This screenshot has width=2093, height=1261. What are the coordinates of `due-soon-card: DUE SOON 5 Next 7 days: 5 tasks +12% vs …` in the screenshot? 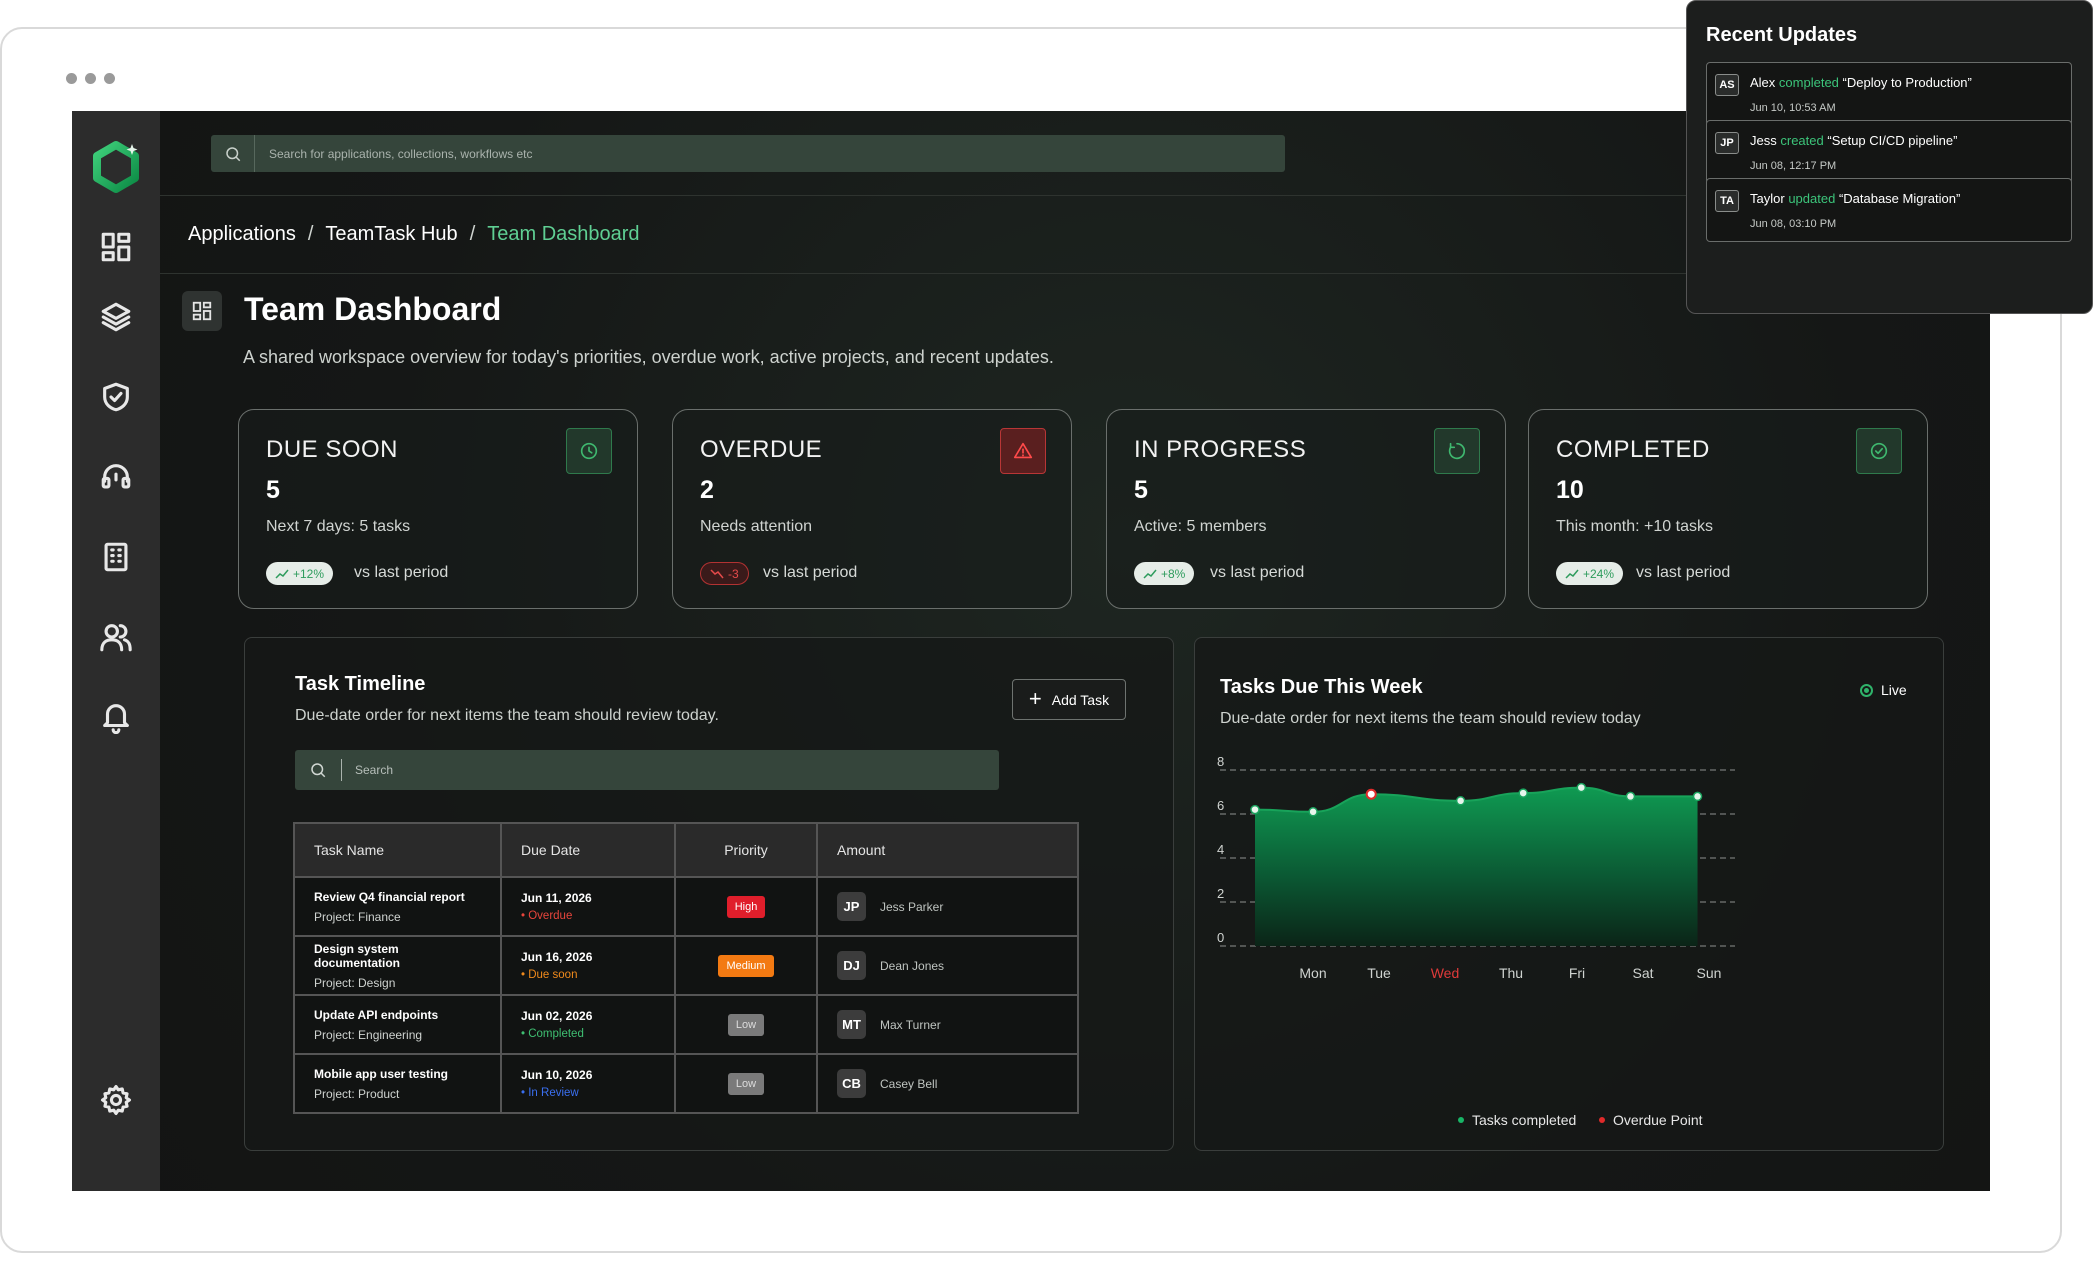 It's located at (438, 509).